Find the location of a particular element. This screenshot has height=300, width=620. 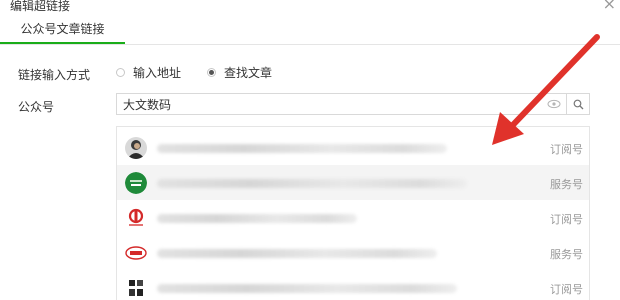

radio-input-address: 输入地址 is located at coordinates (148, 72).